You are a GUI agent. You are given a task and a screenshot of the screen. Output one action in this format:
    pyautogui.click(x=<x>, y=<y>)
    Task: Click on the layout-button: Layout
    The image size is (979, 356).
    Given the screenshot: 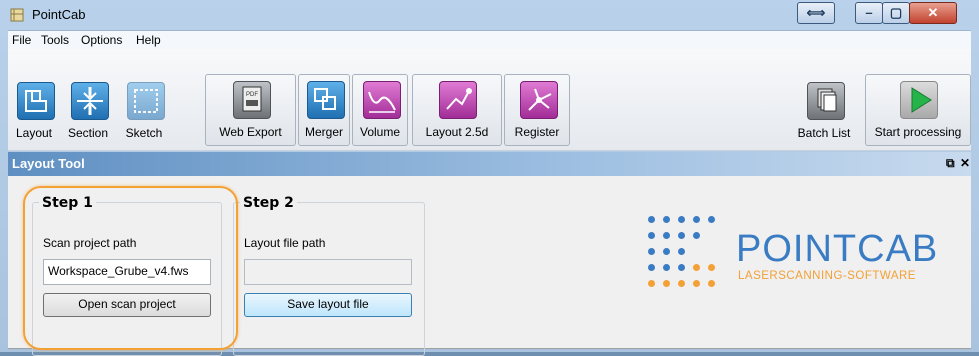 What is the action you would take?
    pyautogui.click(x=34, y=111)
    